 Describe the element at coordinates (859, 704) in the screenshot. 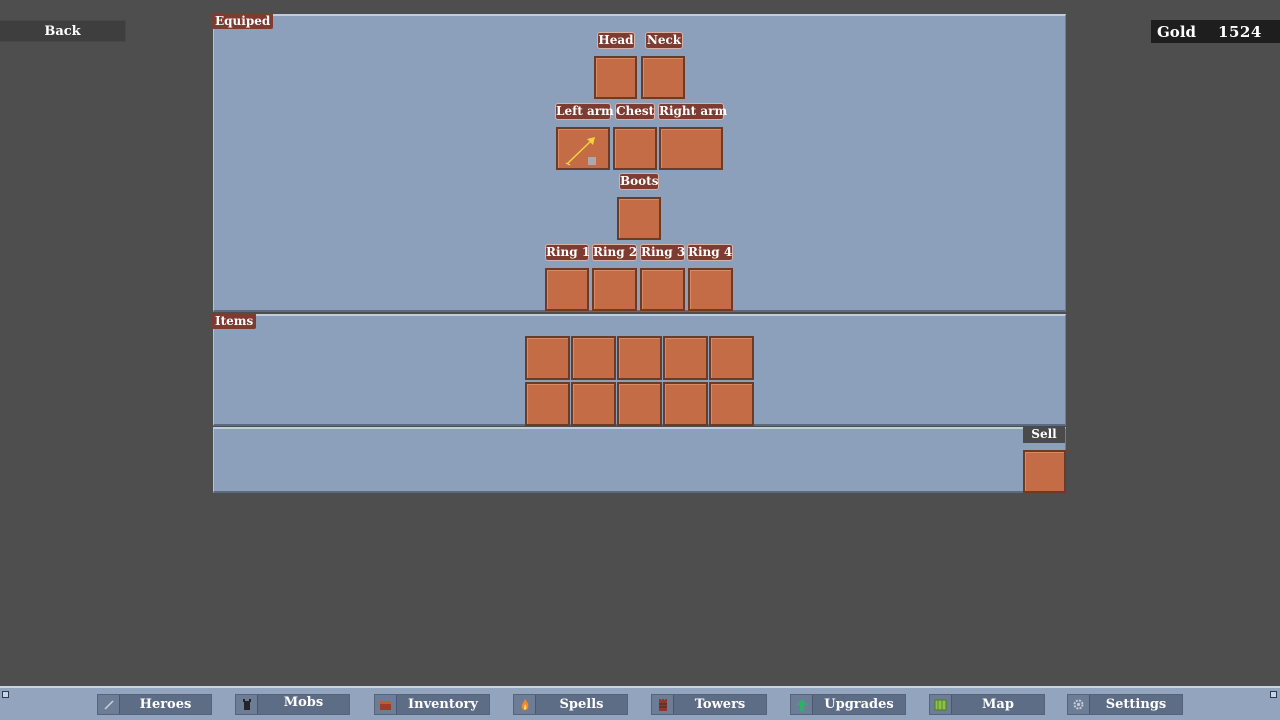

I see `nav-upgrades-label: Upgrades` at that location.